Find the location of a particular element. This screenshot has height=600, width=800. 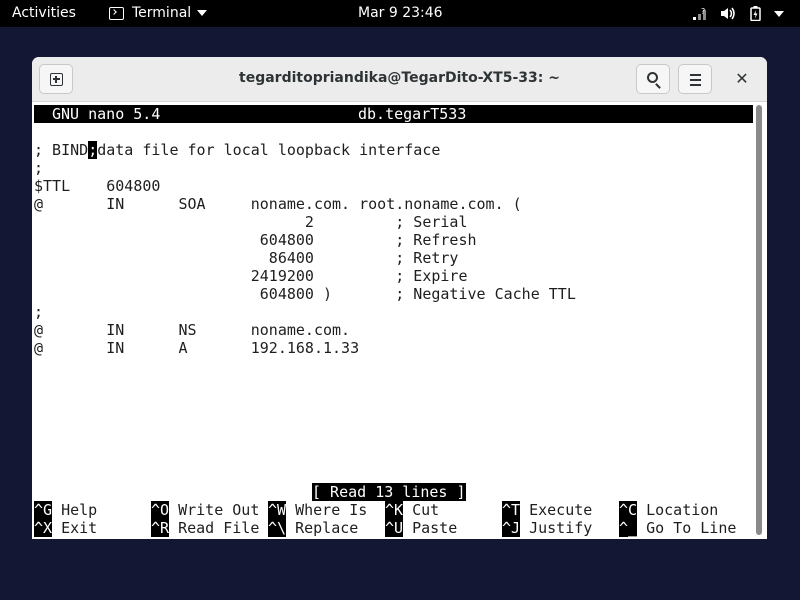

shortcut-label: Where Is is located at coordinates (327, 510).